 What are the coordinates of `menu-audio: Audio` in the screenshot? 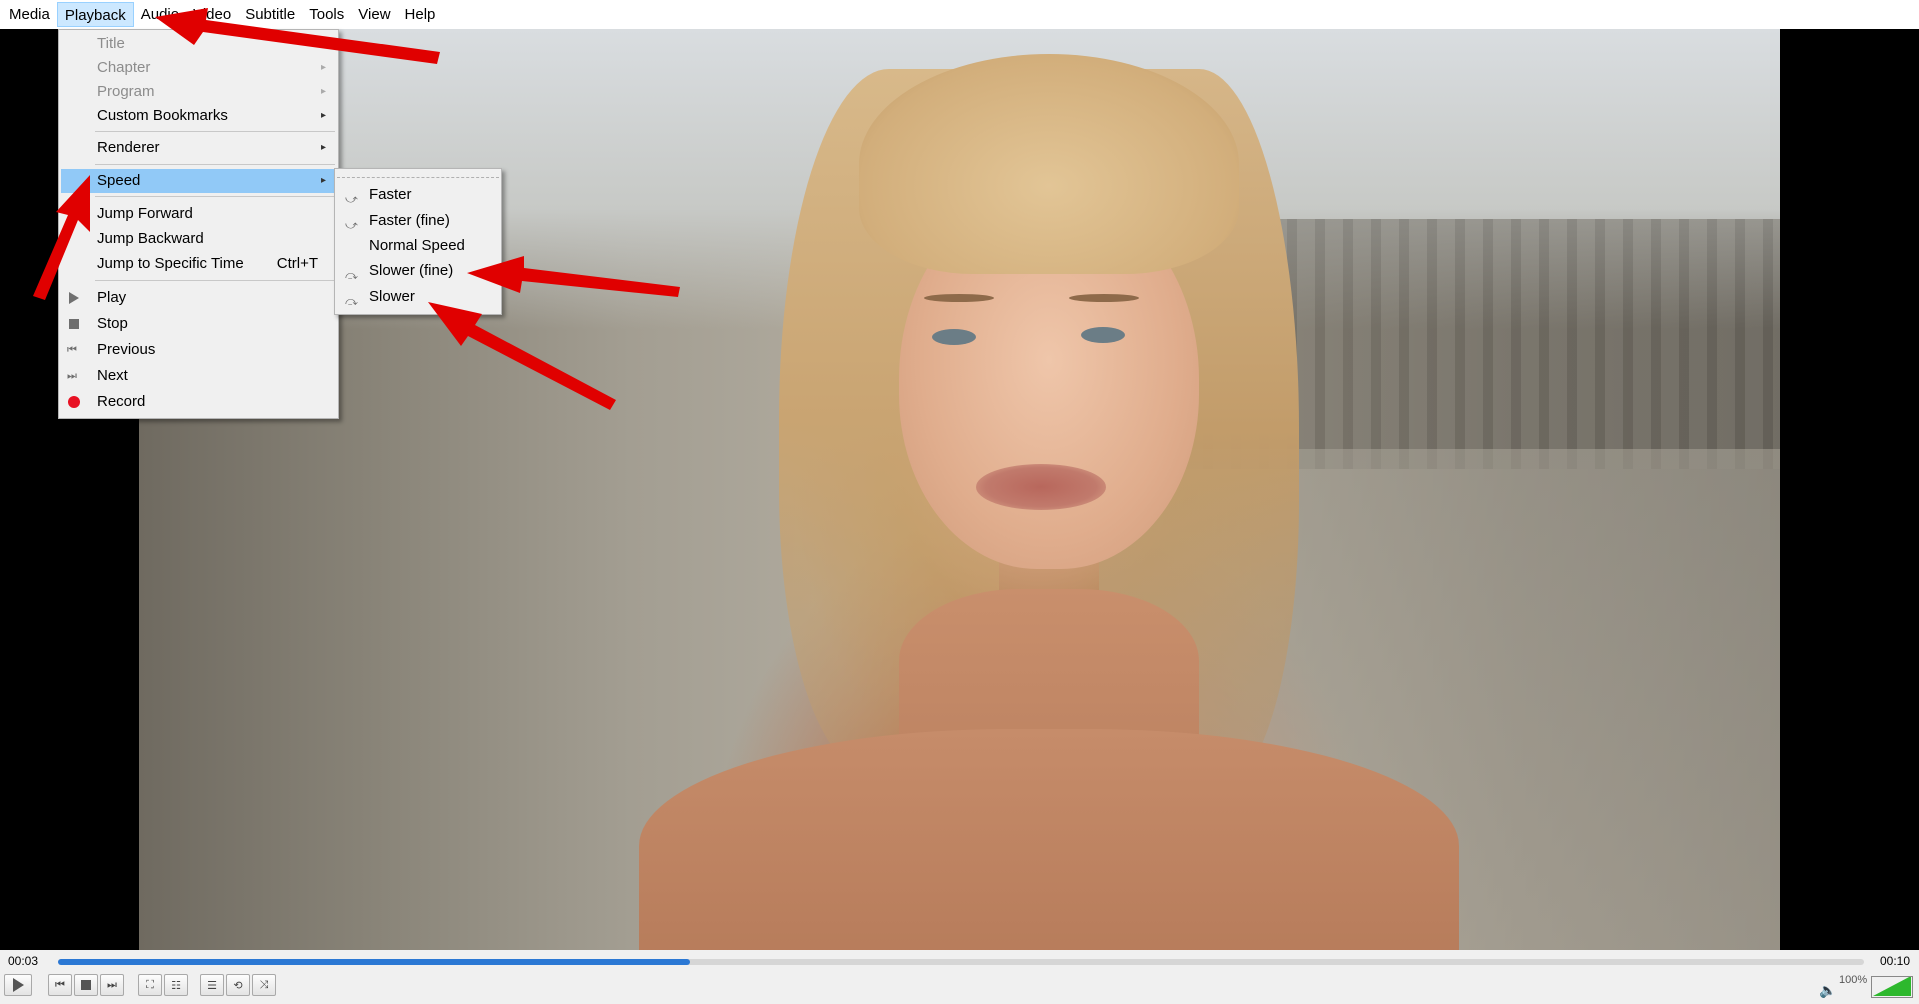 It's located at (160, 14).